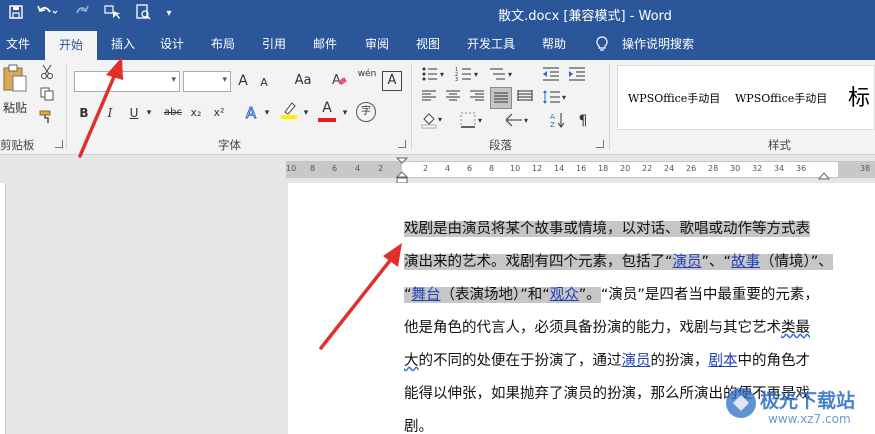  I want to click on clipboard-group-label: 剪贴板, so click(17, 145).